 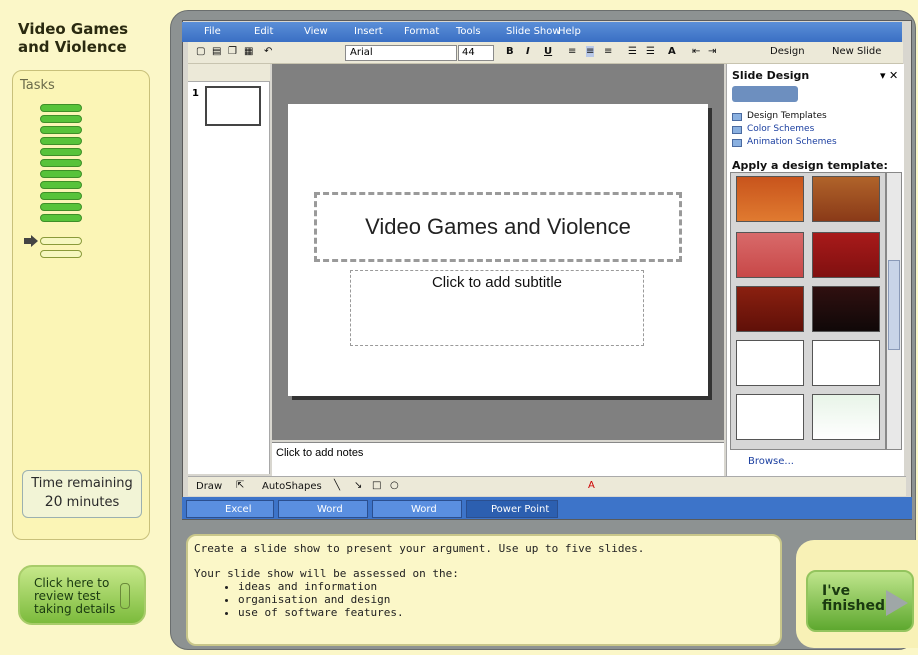 I want to click on undo-icon: ↶, so click(x=268, y=51).